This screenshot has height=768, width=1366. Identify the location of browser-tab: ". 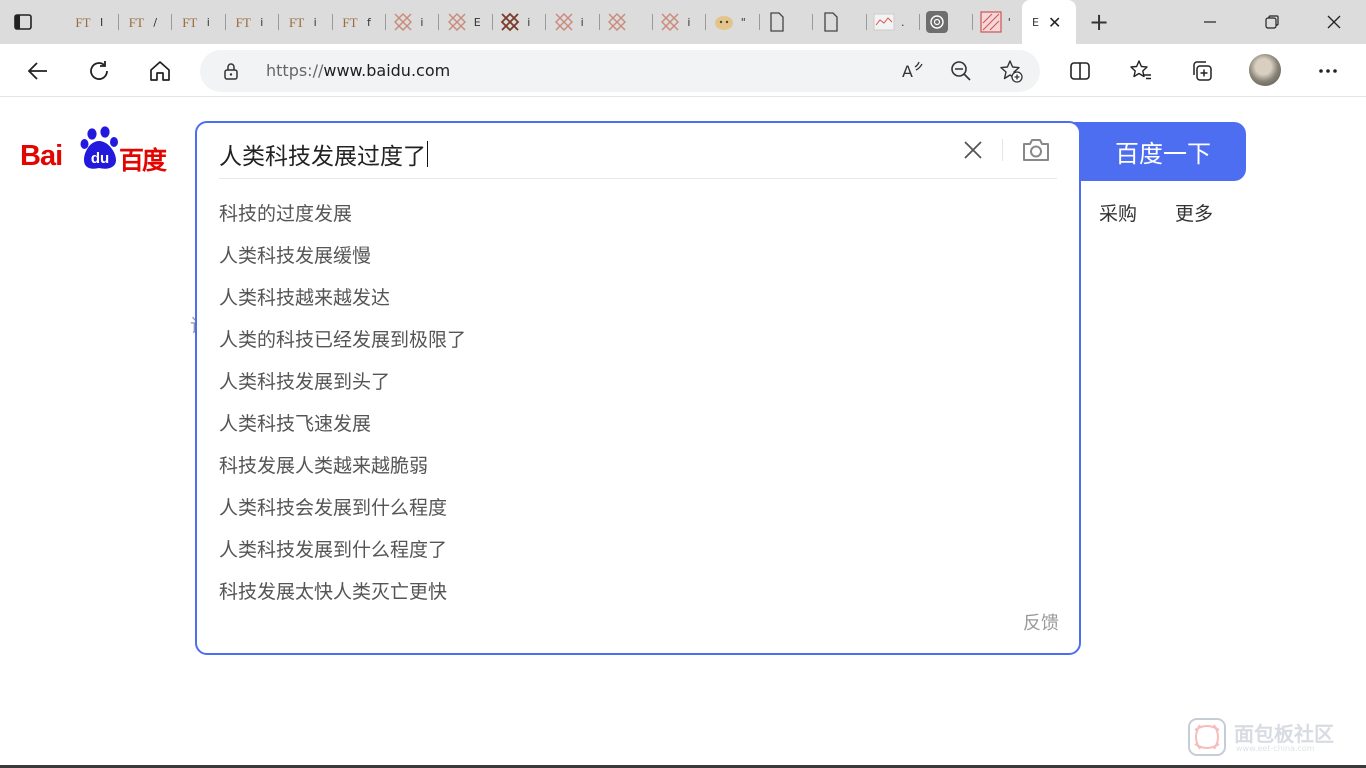
(733, 22).